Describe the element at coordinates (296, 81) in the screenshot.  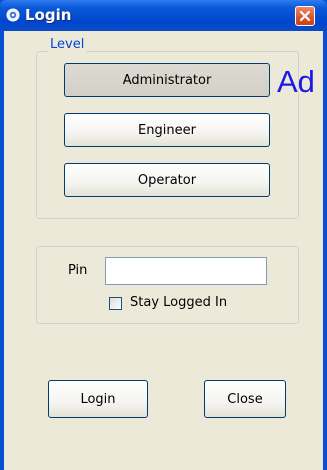
I see `overlay-label: Ad` at that location.